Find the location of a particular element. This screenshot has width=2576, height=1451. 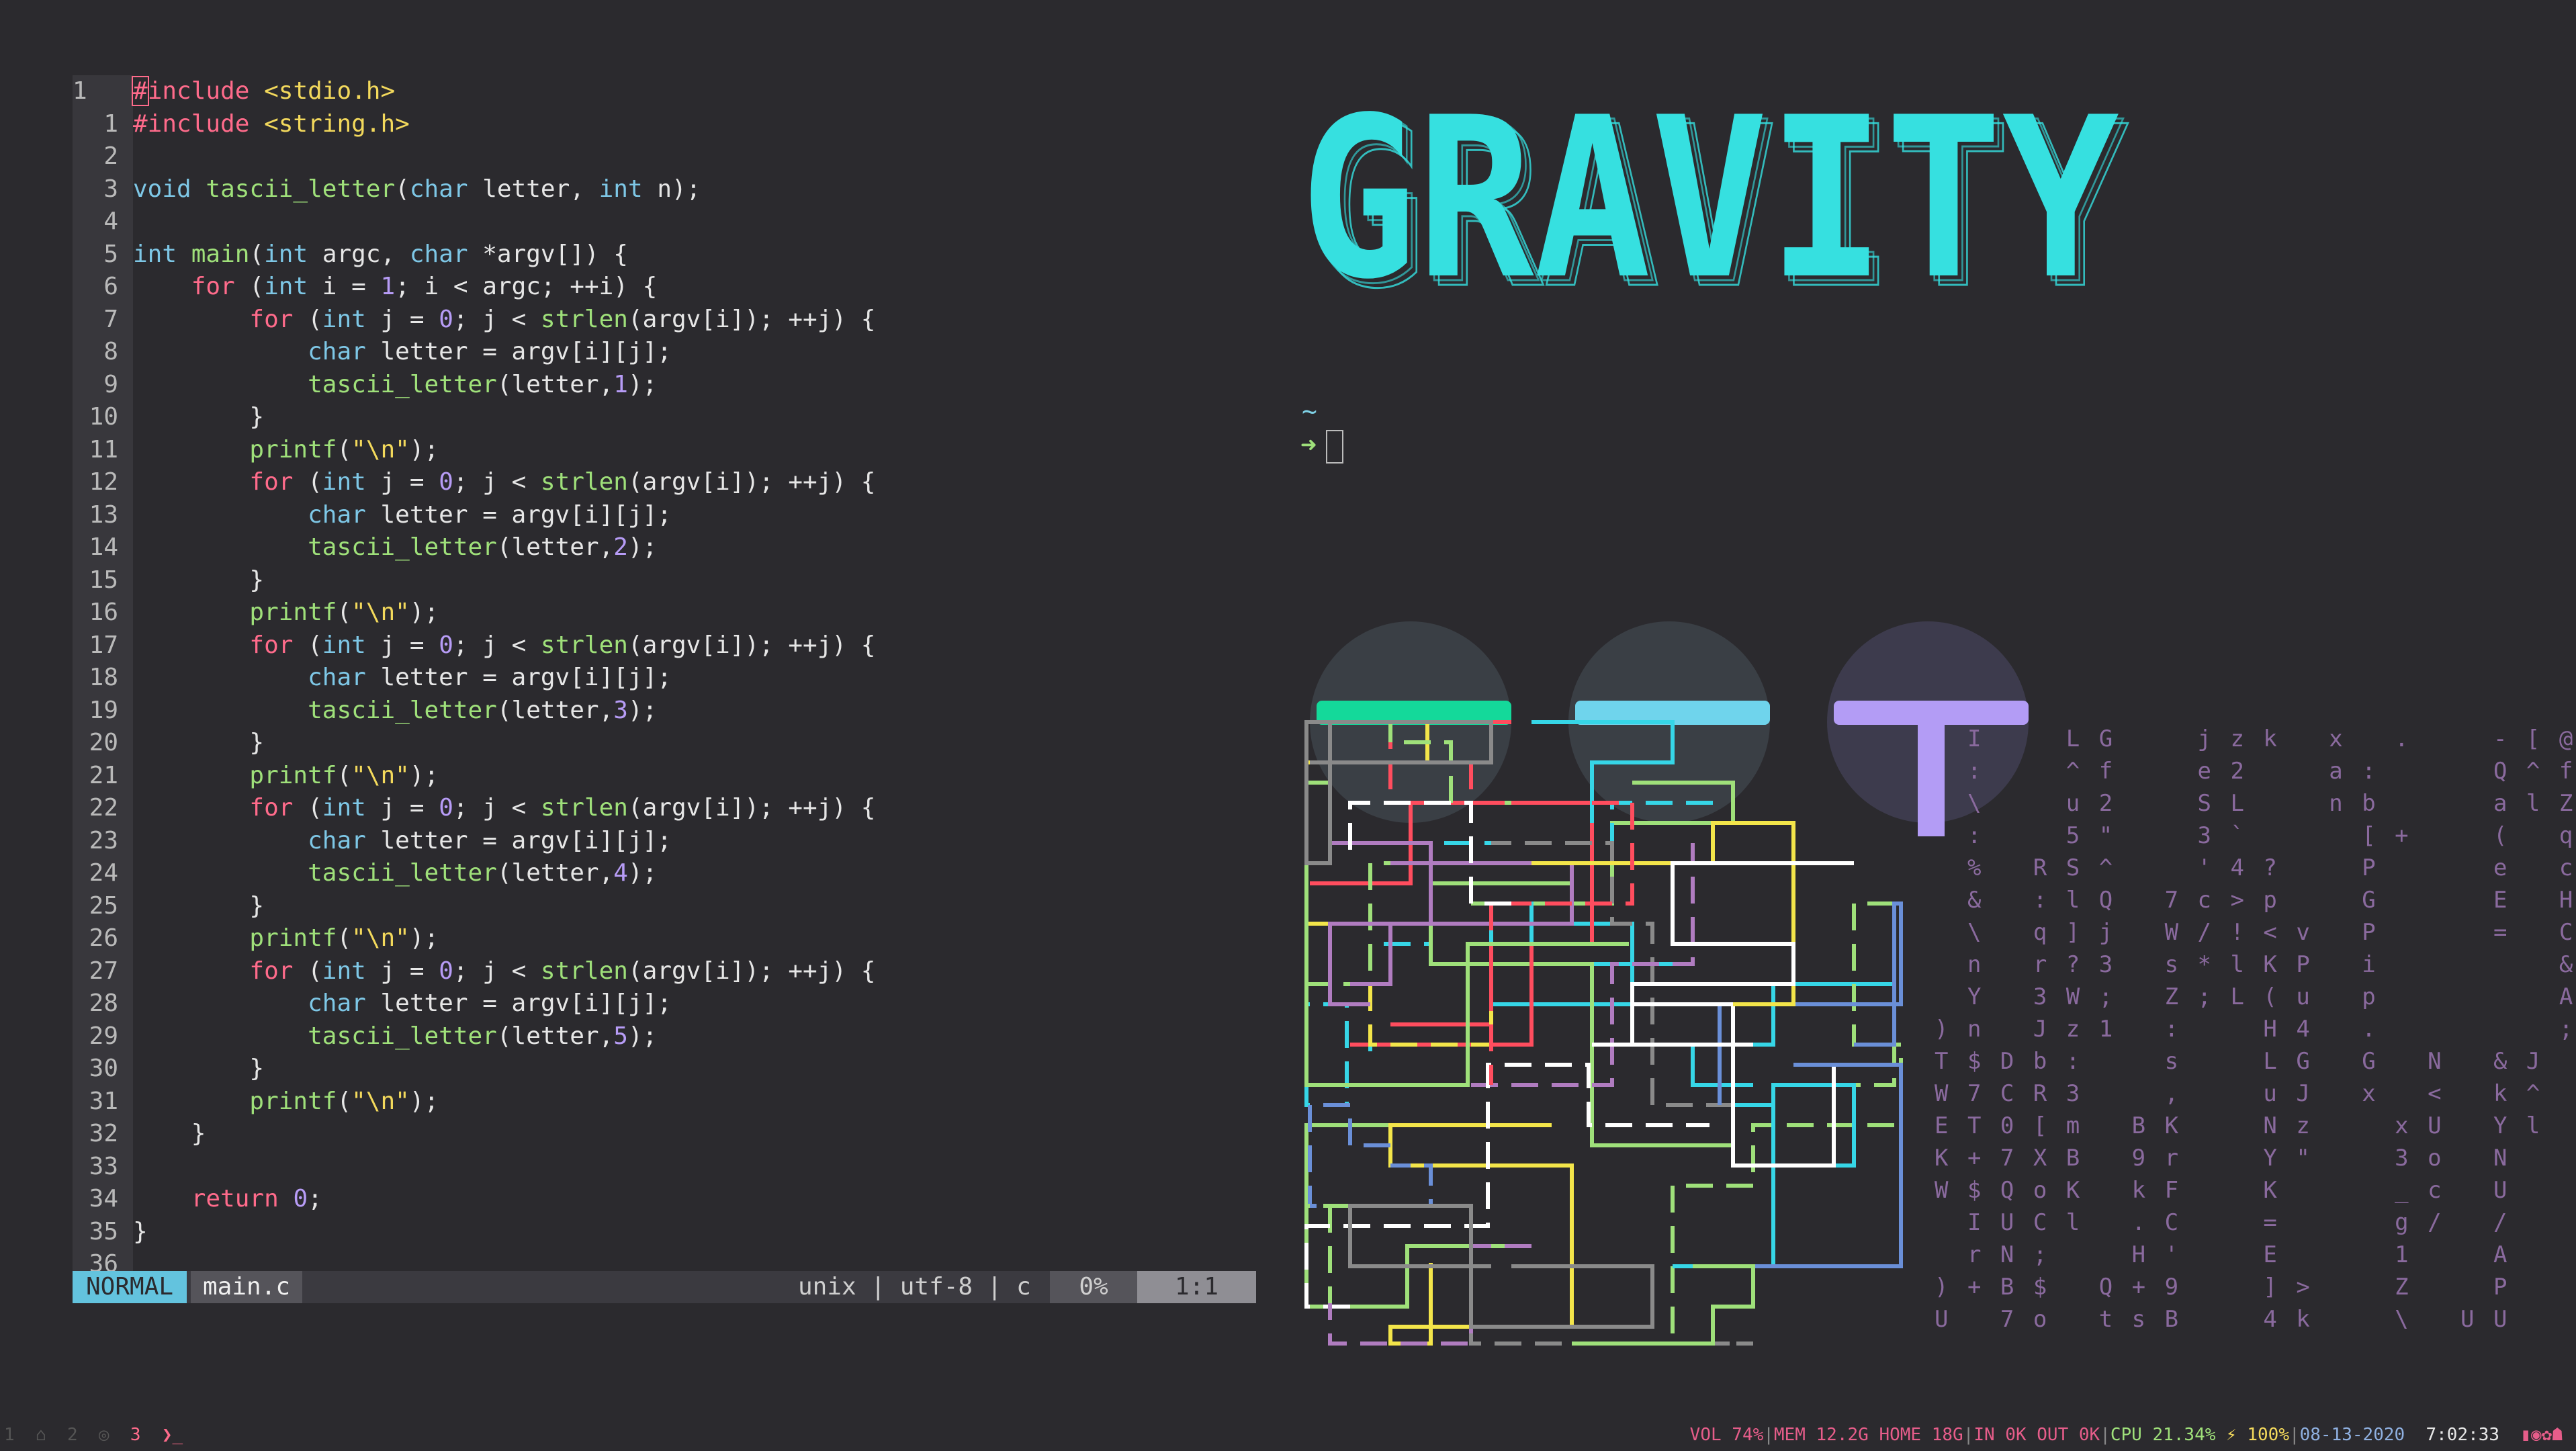

code-line: 35} is located at coordinates (664, 1232).